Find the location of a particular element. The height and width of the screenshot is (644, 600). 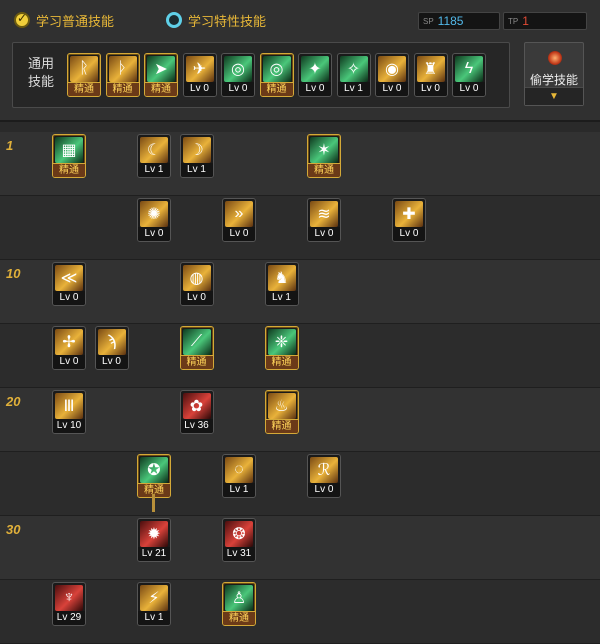

sp-tag: SP is located at coordinates (428, 21).